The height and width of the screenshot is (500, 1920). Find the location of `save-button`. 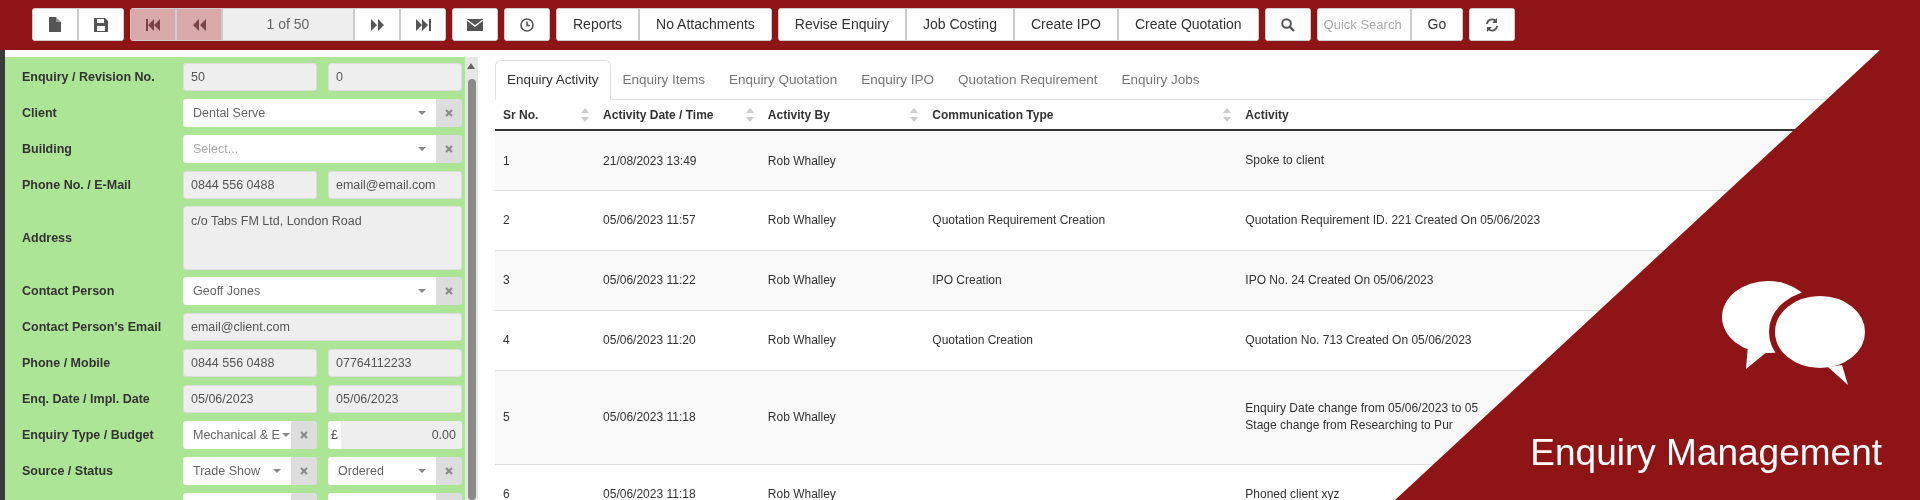

save-button is located at coordinates (101, 24).